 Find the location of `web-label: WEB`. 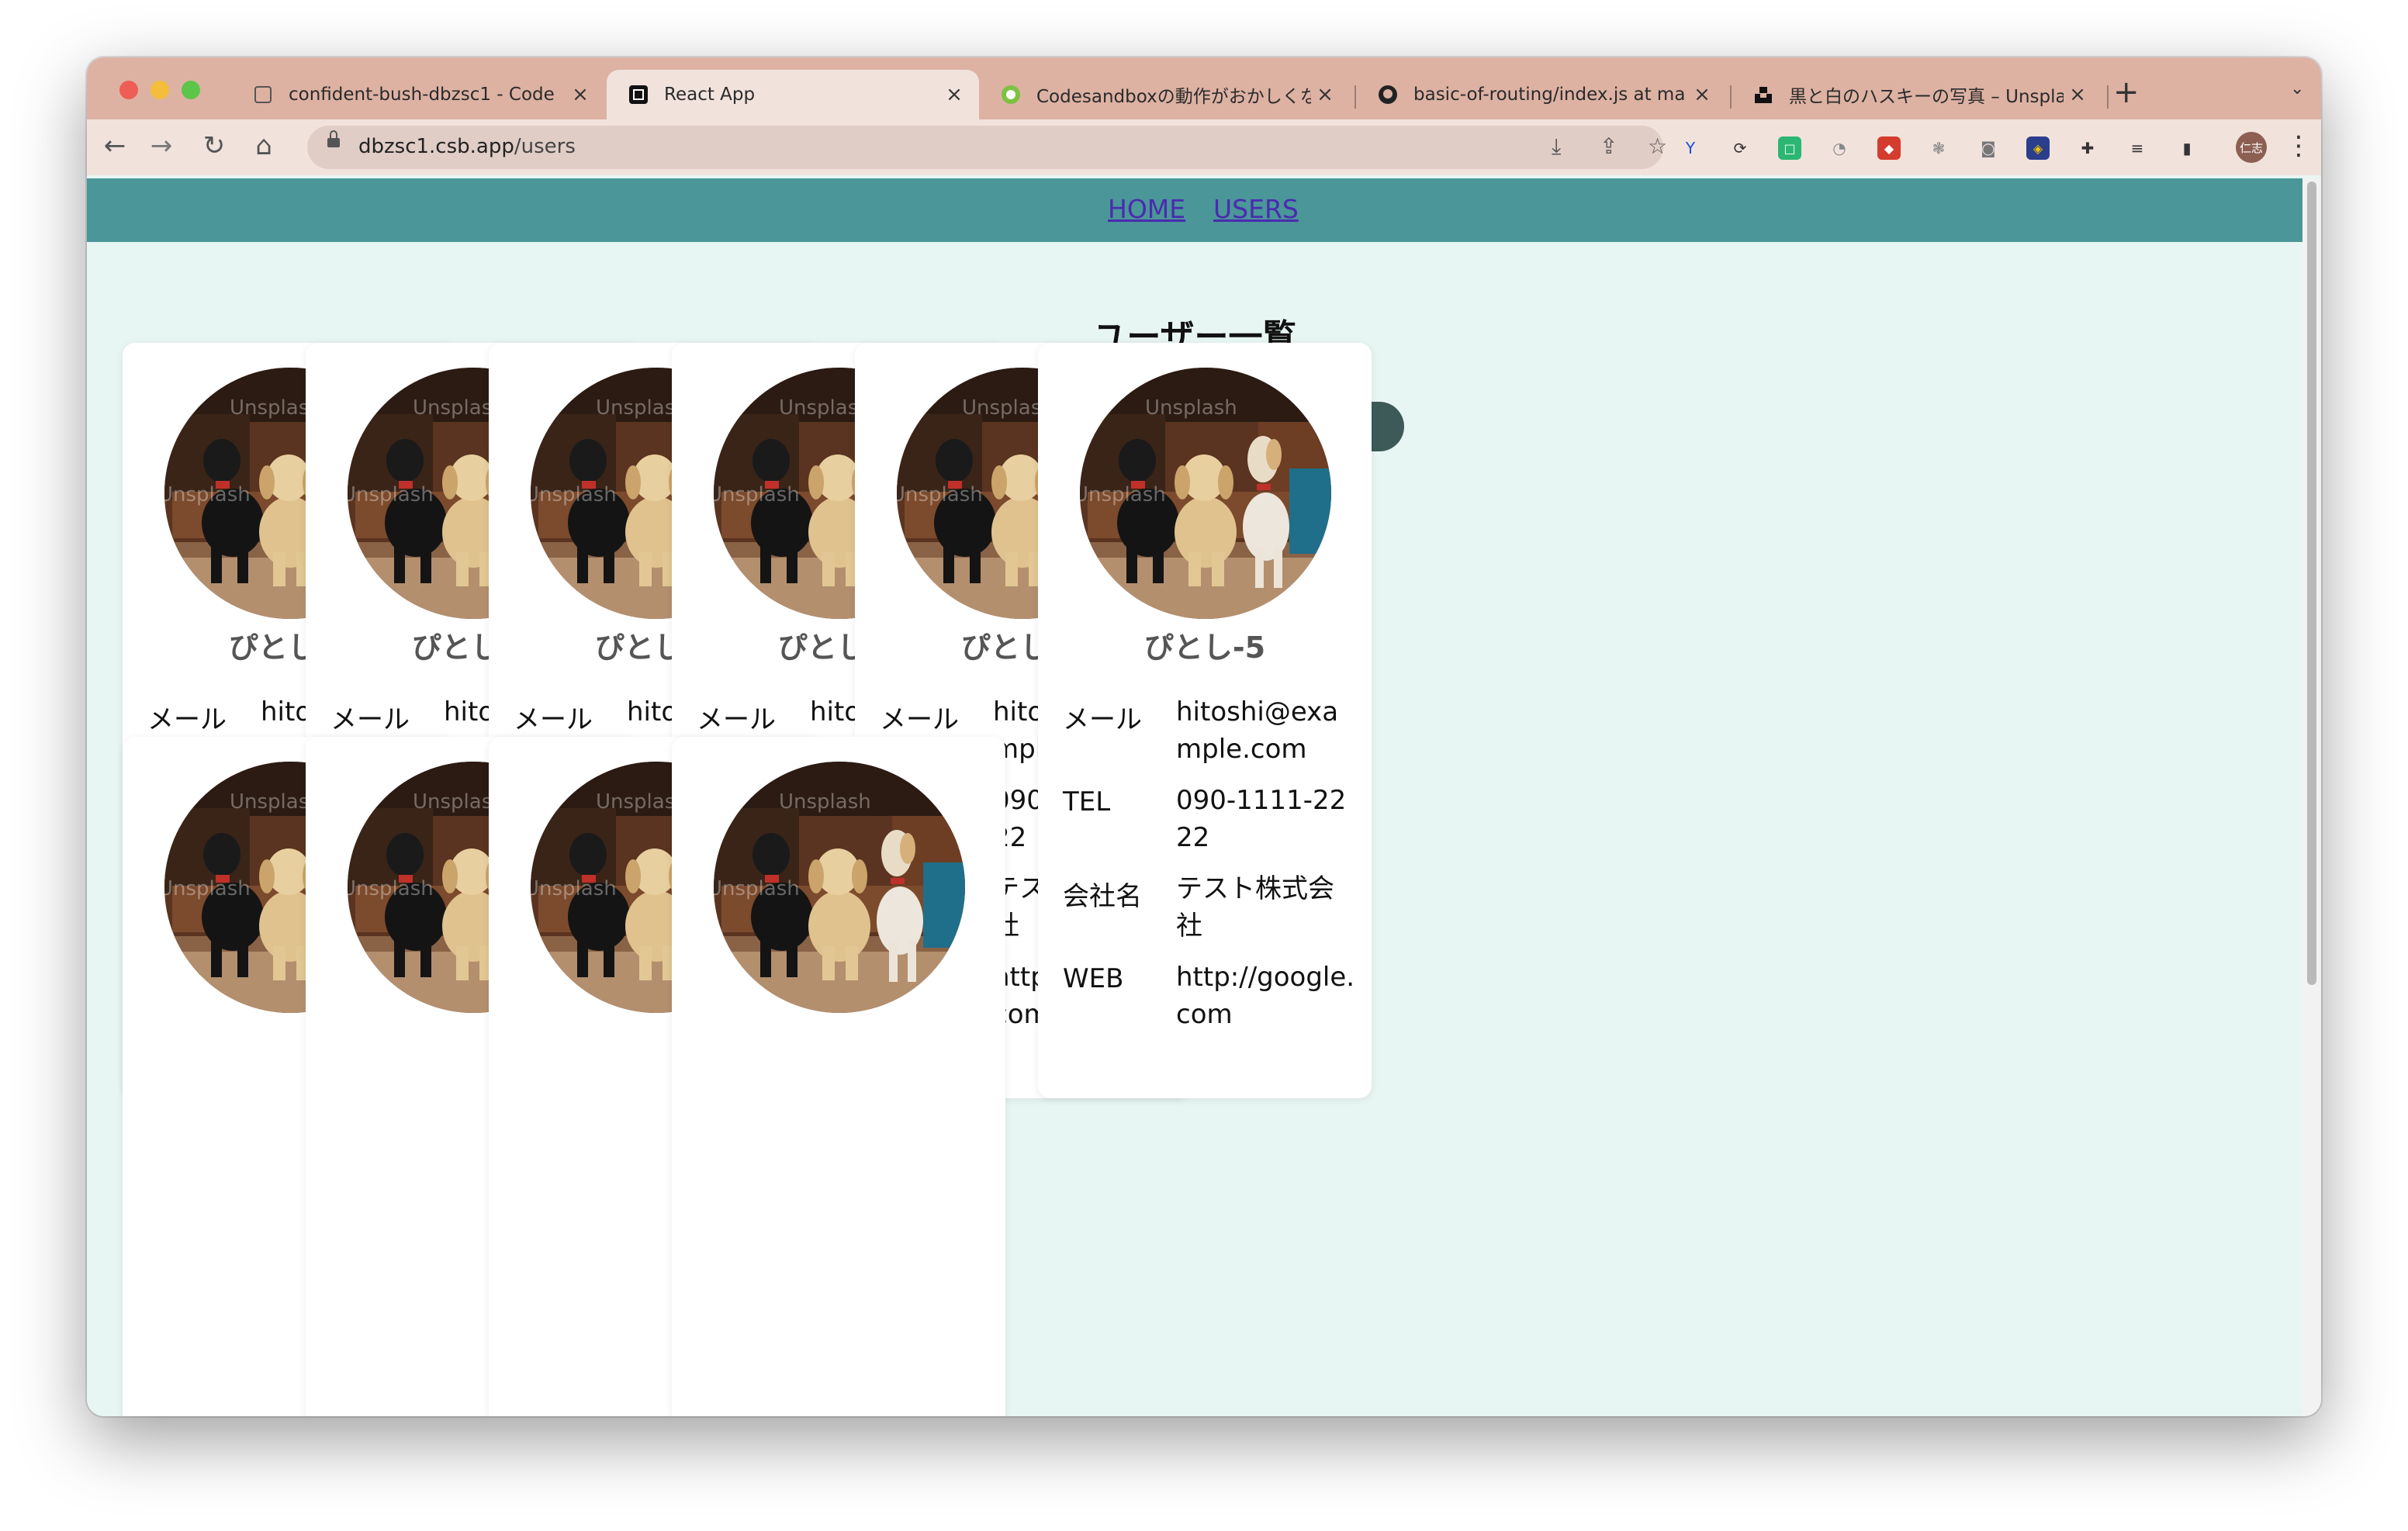

web-label: WEB is located at coordinates (1093, 978).